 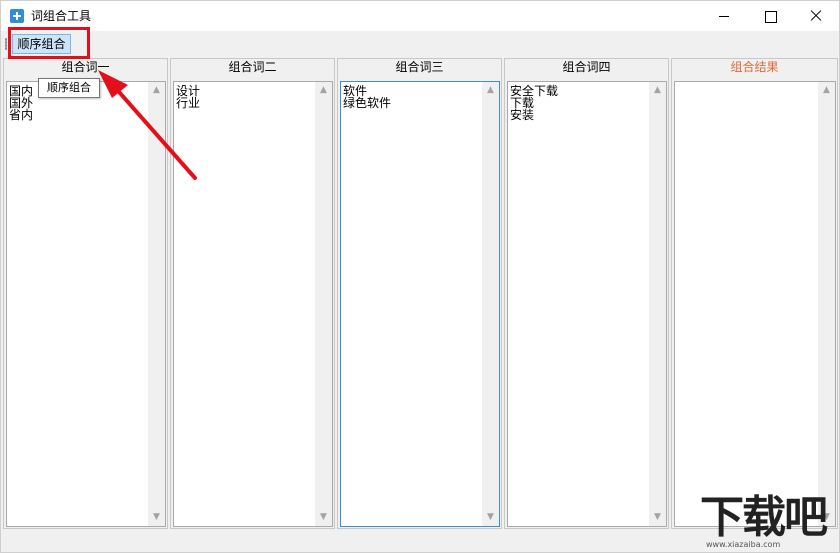 What do you see at coordinates (420, 16) in the screenshot?
I see `title-bar: 词组合工具` at bounding box center [420, 16].